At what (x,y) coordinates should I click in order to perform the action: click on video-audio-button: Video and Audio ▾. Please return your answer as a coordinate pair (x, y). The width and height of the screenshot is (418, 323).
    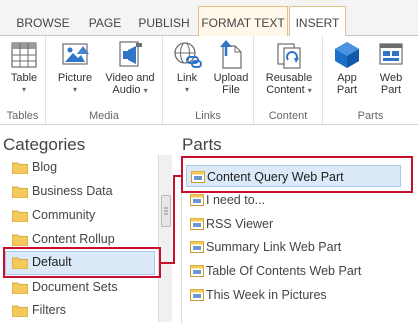
    Looking at the image, I should click on (130, 68).